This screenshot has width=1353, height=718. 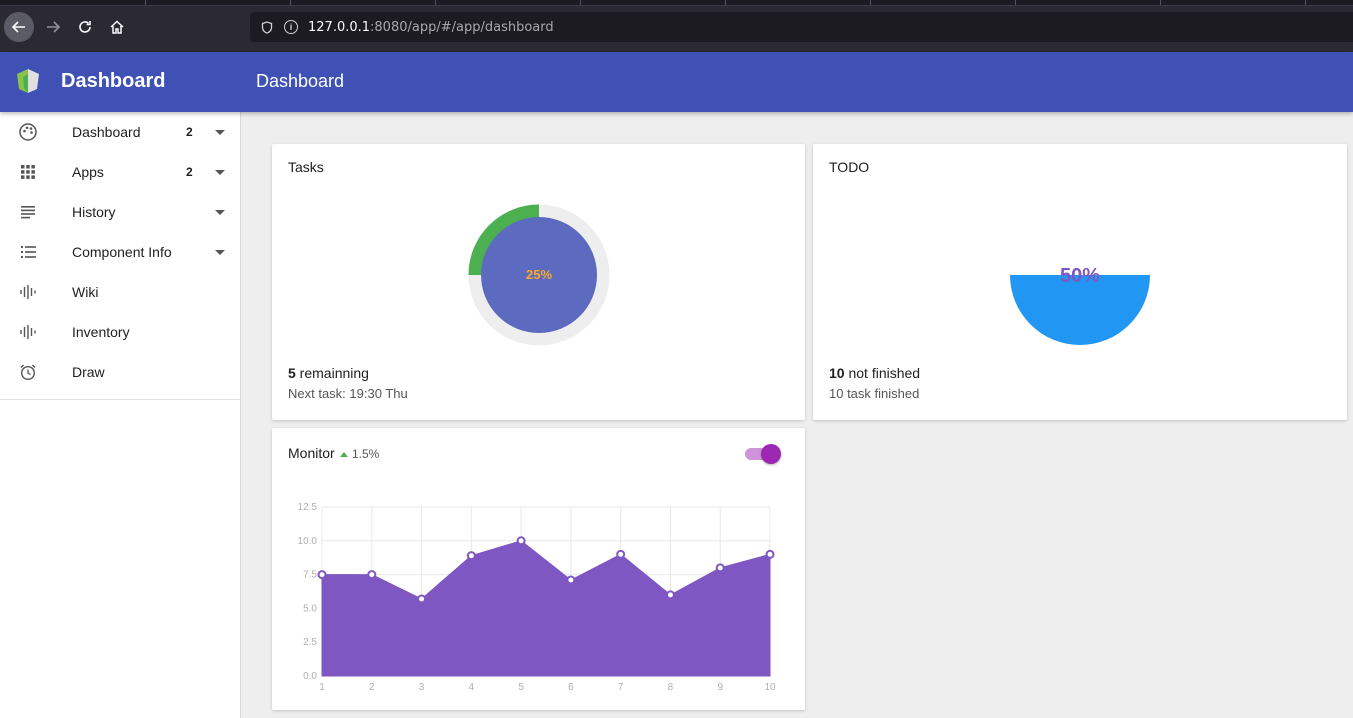 What do you see at coordinates (88, 172) in the screenshot?
I see `sidebar-item-label: Apps` at bounding box center [88, 172].